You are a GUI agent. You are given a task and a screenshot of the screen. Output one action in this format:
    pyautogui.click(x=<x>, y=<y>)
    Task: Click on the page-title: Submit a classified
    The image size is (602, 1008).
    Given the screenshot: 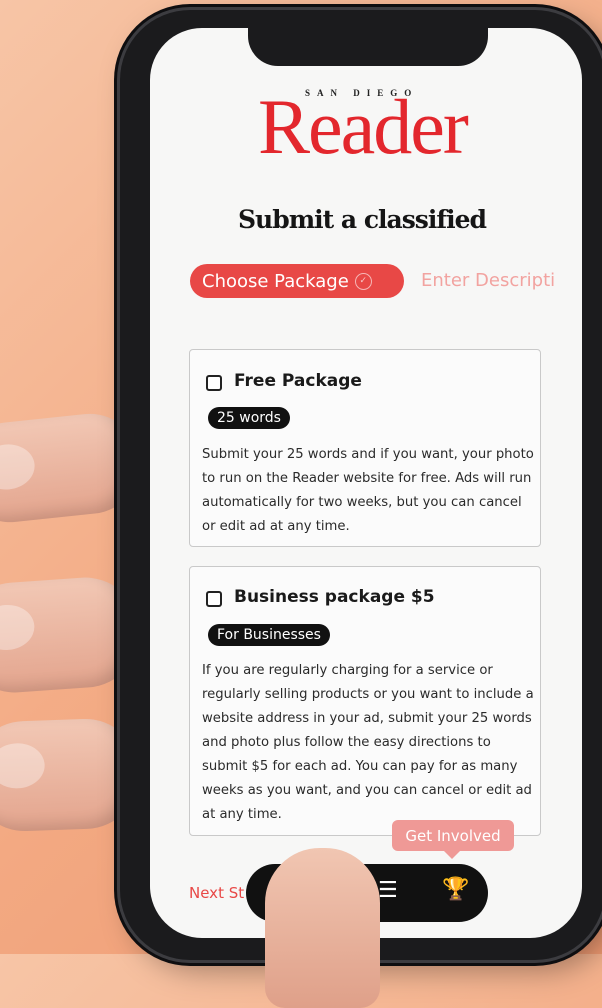 What is the action you would take?
    pyautogui.click(x=362, y=219)
    